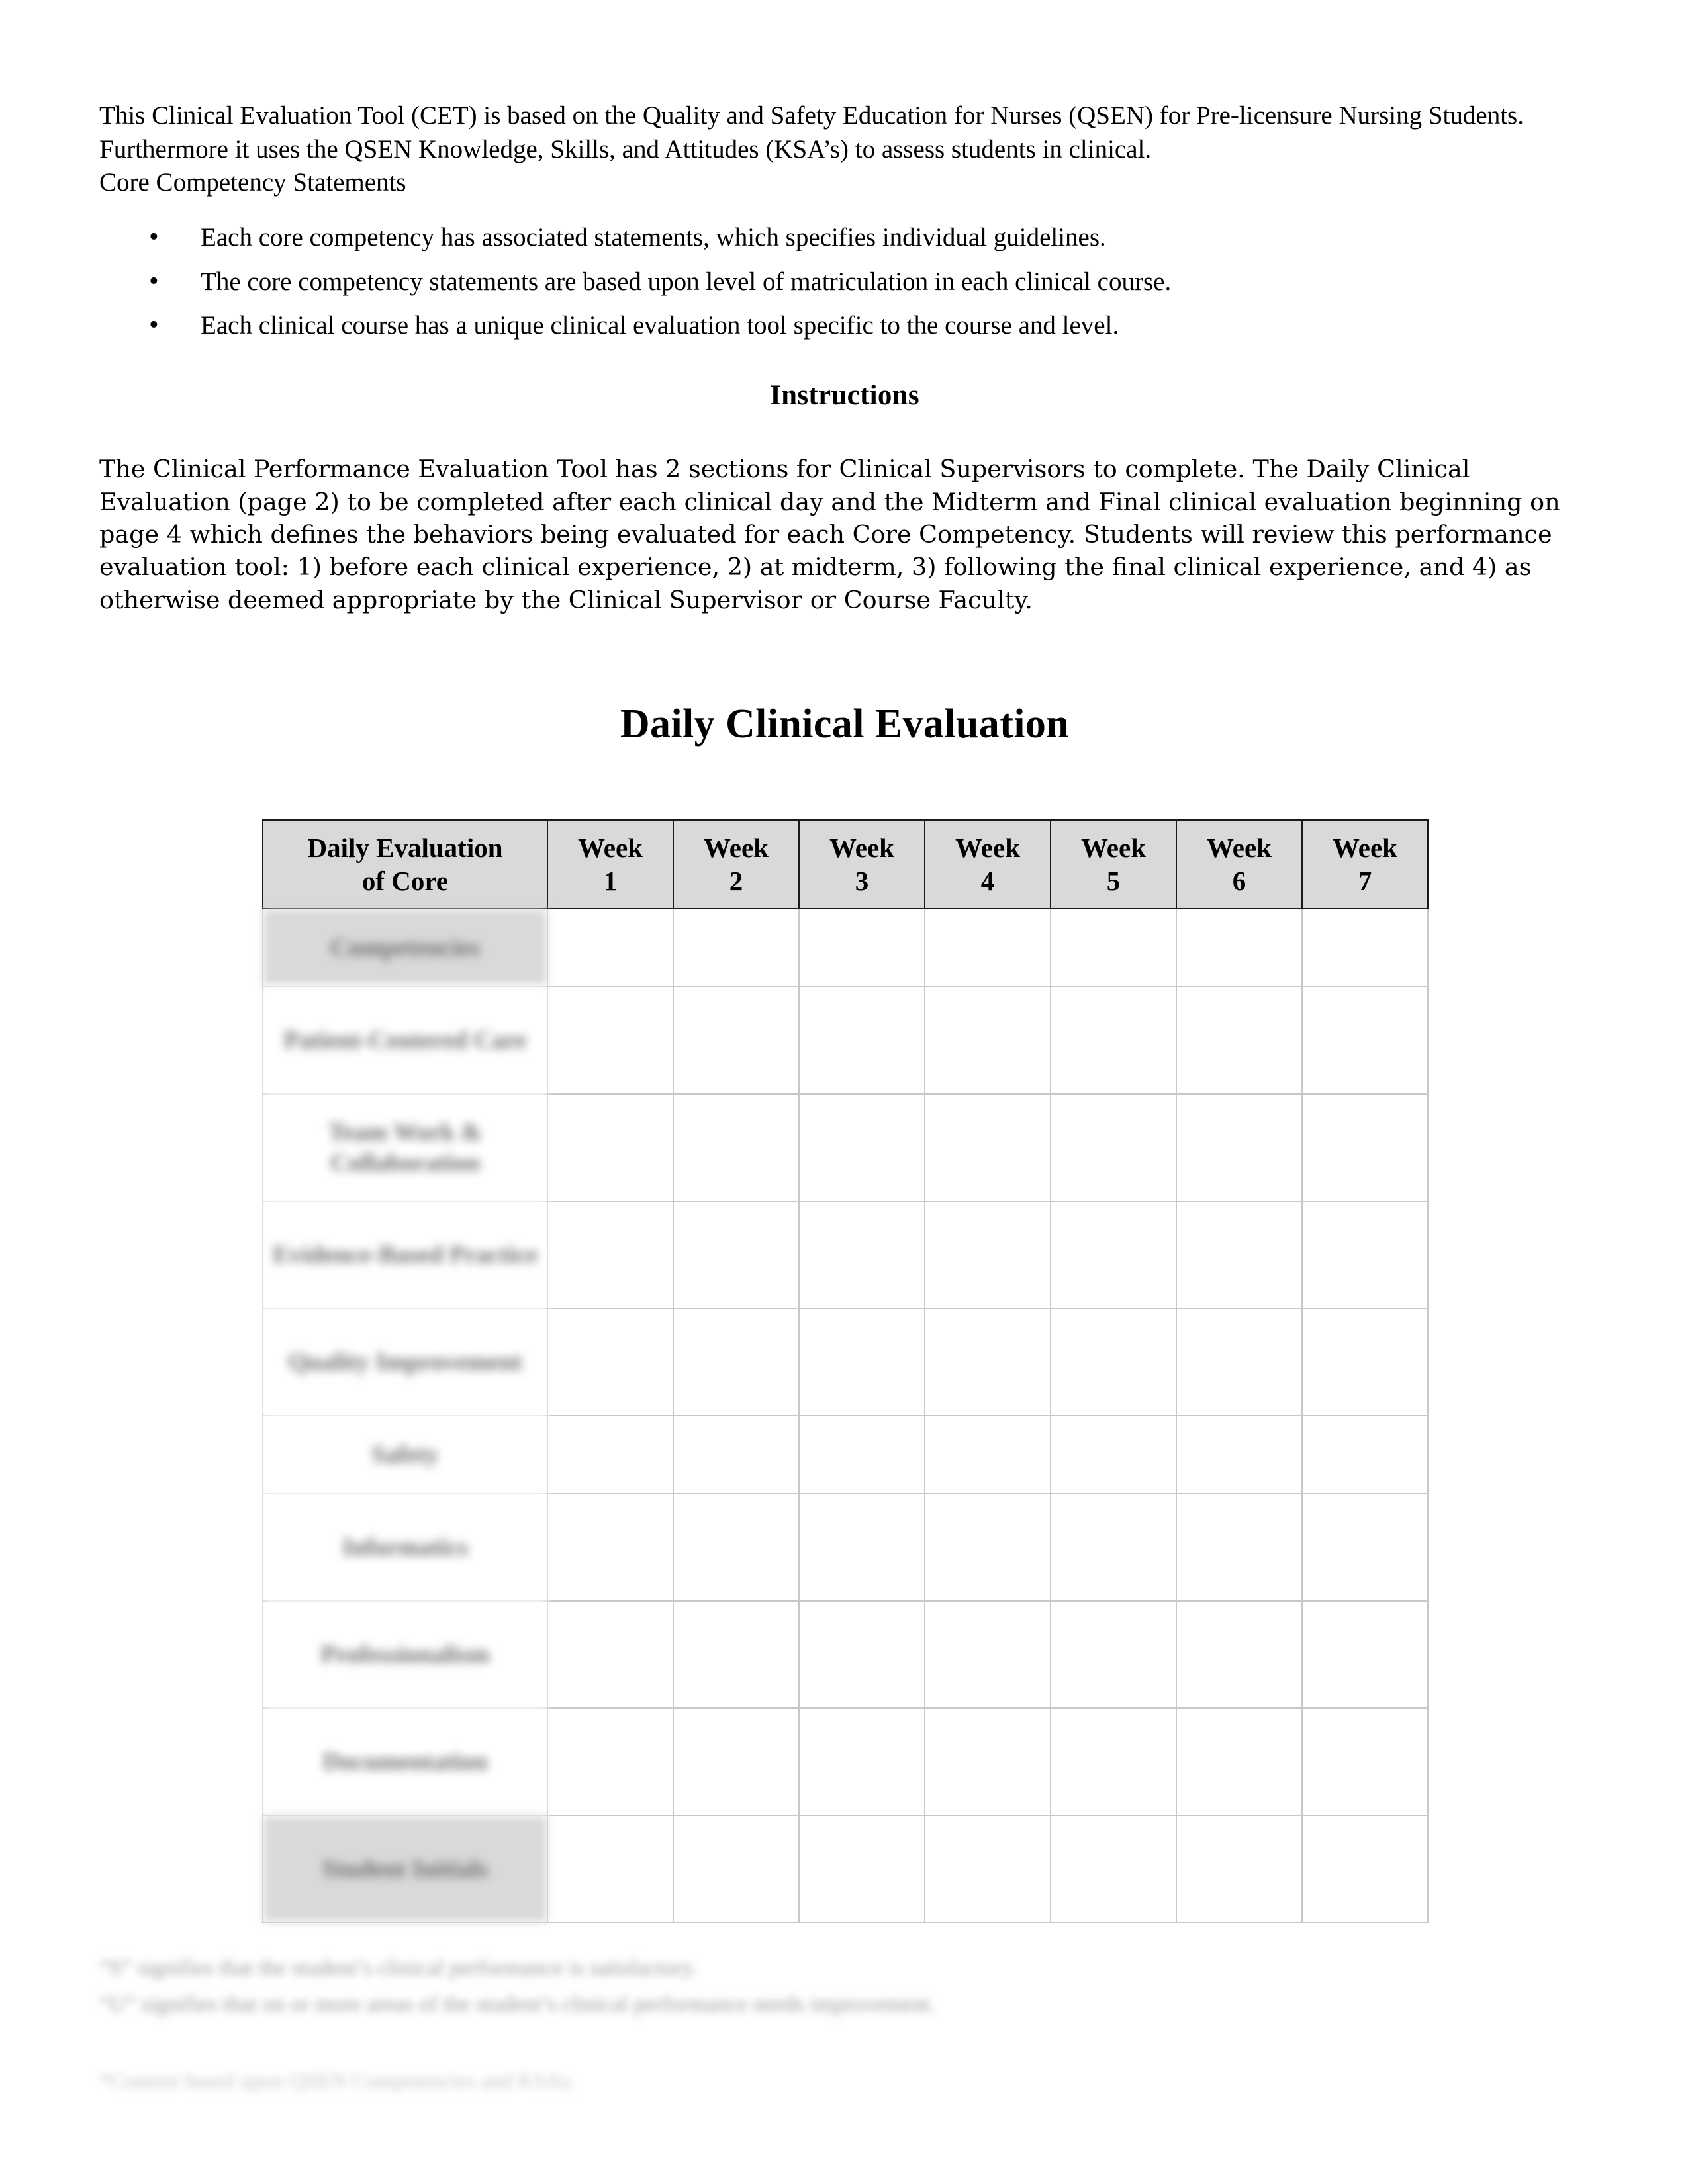 The width and height of the screenshot is (1688, 2184). I want to click on table-row: Documentation, so click(845, 1762).